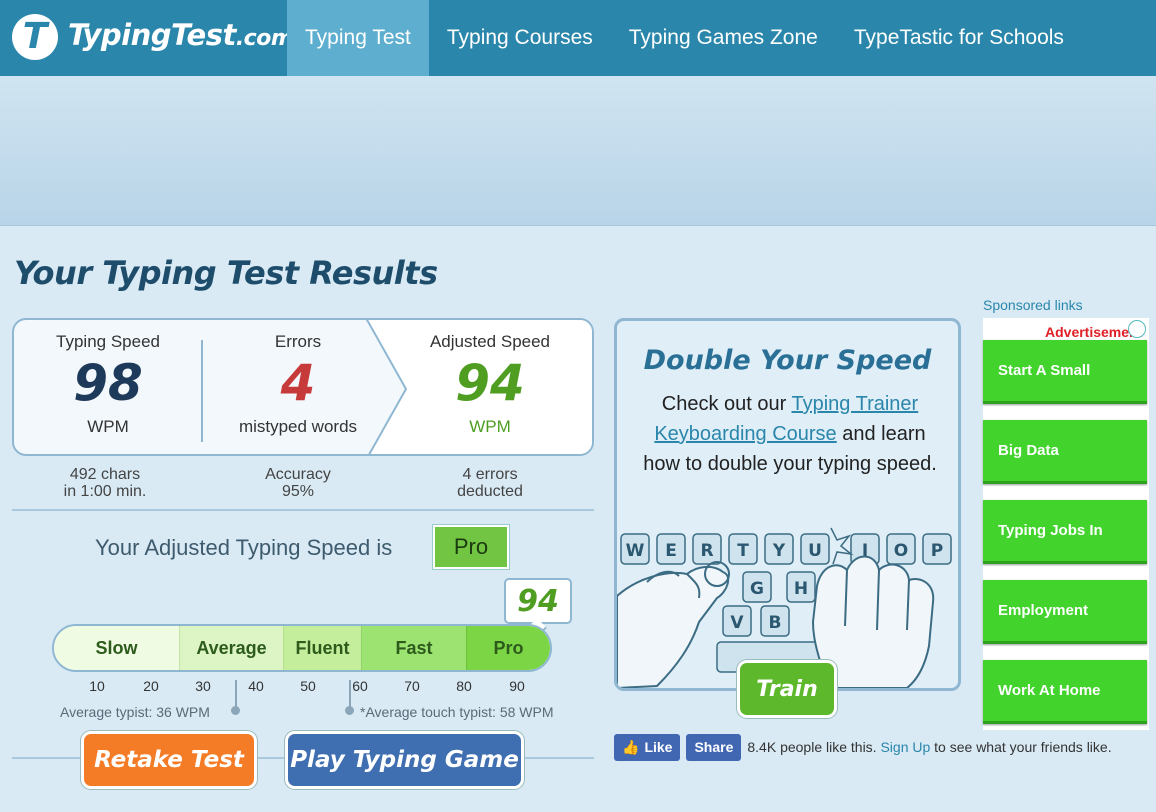 This screenshot has width=1156, height=812. What do you see at coordinates (457, 712) in the screenshot?
I see `touch-typist-label: *Average touch typist: 58 WPM` at bounding box center [457, 712].